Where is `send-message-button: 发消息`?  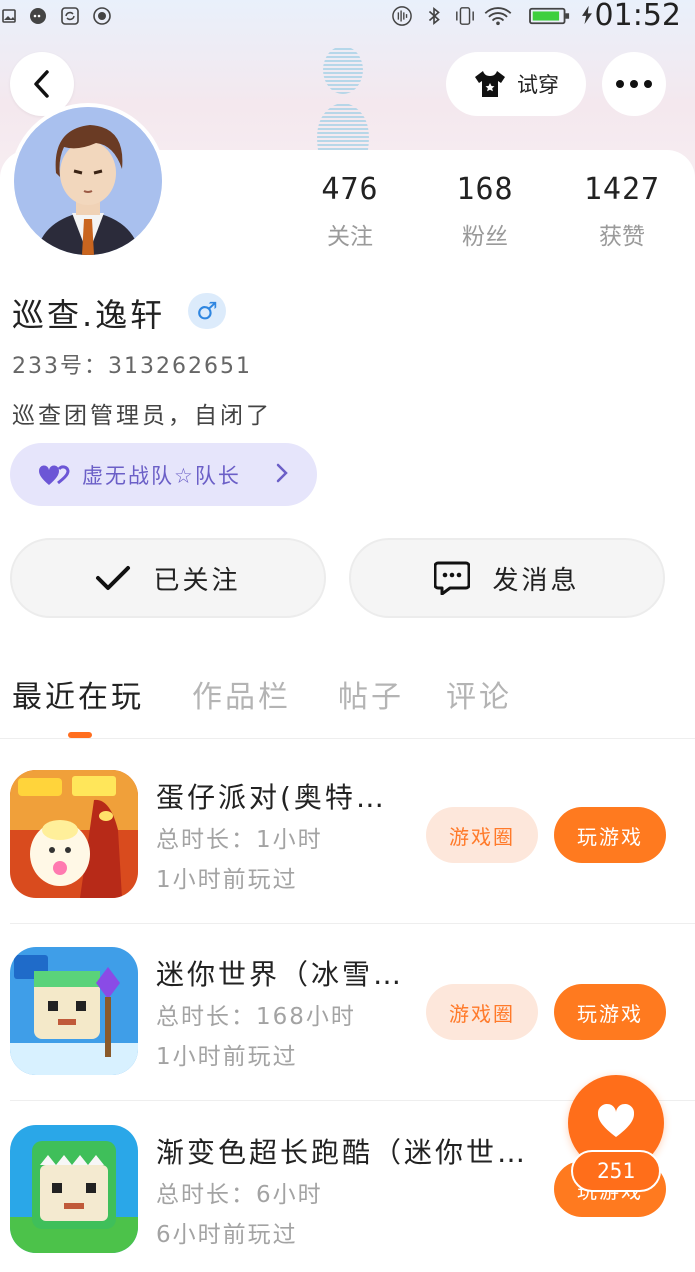
send-message-button: 发消息 is located at coordinates (507, 578).